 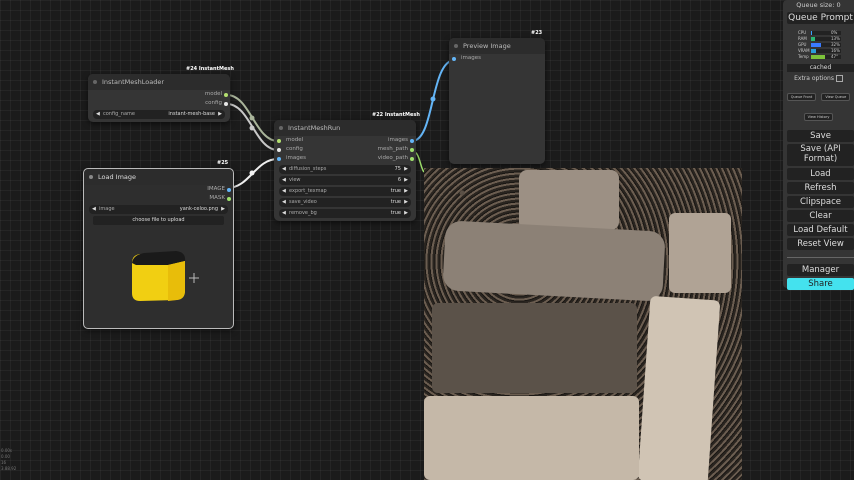 What do you see at coordinates (381, 149) in the screenshot?
I see `run-output-mesh-path: mesh_path` at bounding box center [381, 149].